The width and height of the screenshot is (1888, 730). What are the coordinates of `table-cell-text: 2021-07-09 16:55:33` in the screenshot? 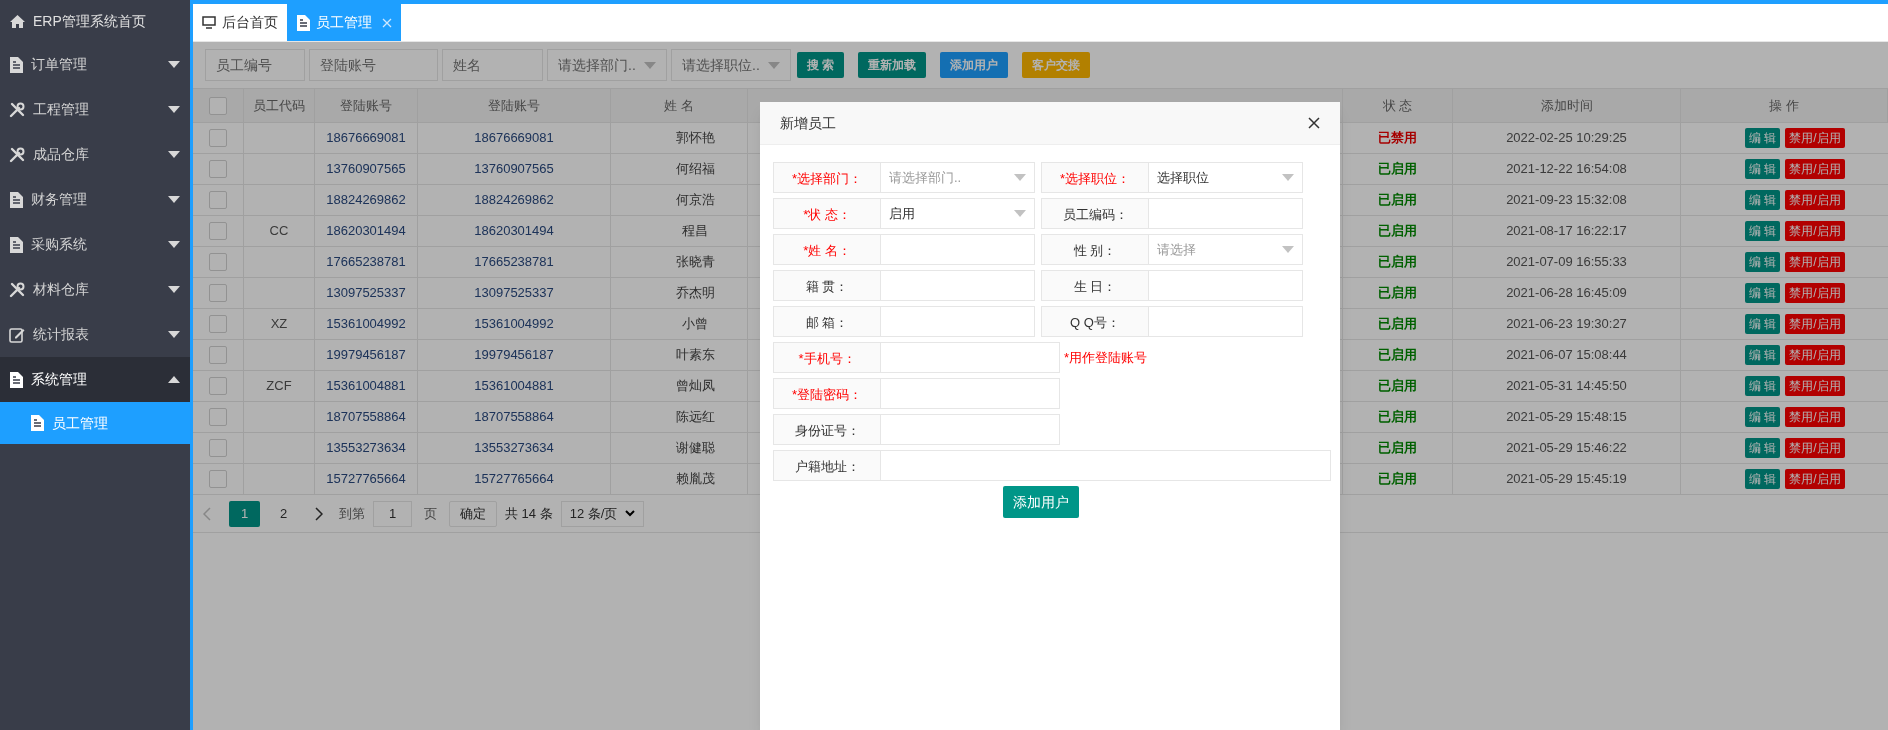 It's located at (1566, 262).